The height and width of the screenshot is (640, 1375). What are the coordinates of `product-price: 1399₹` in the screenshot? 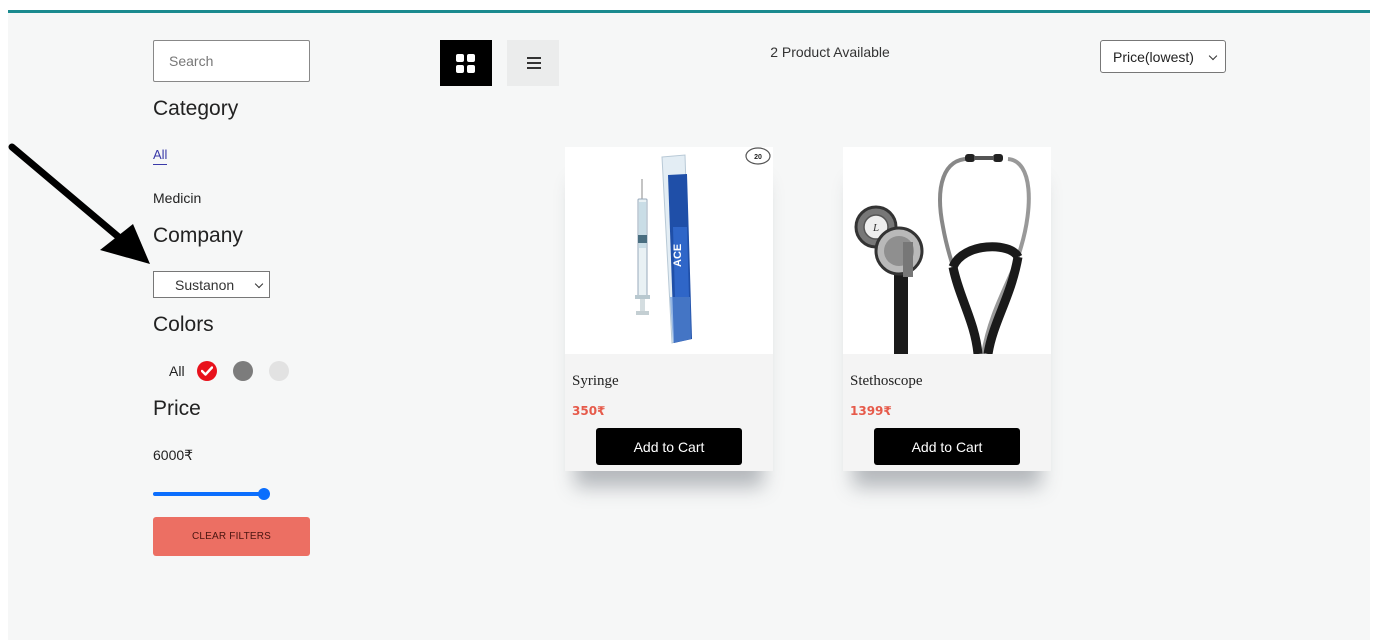 It's located at (871, 411).